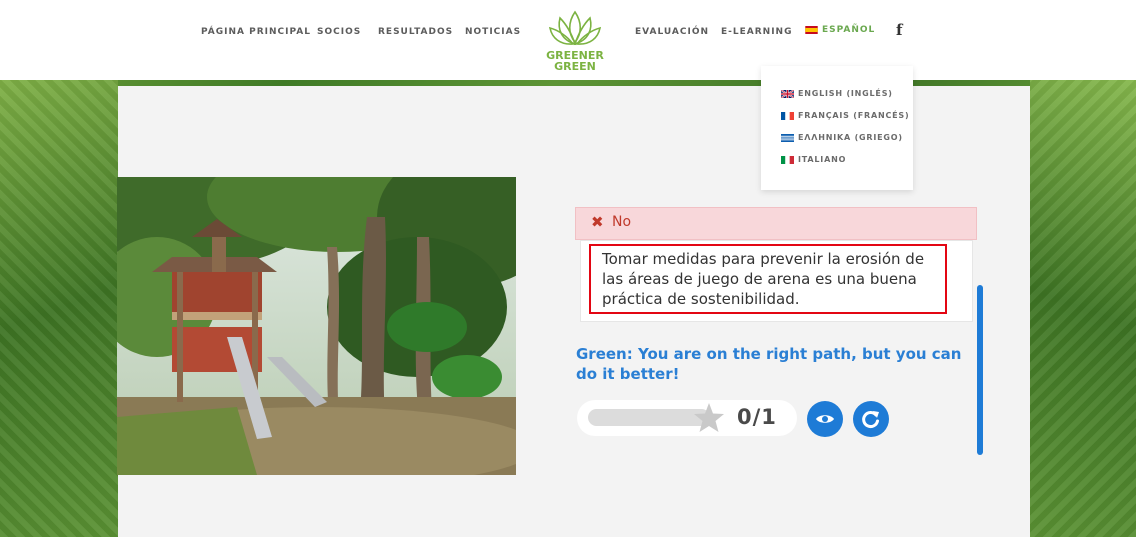 The image size is (1136, 537). I want to click on nav-news: NOTICIAS, so click(493, 32).